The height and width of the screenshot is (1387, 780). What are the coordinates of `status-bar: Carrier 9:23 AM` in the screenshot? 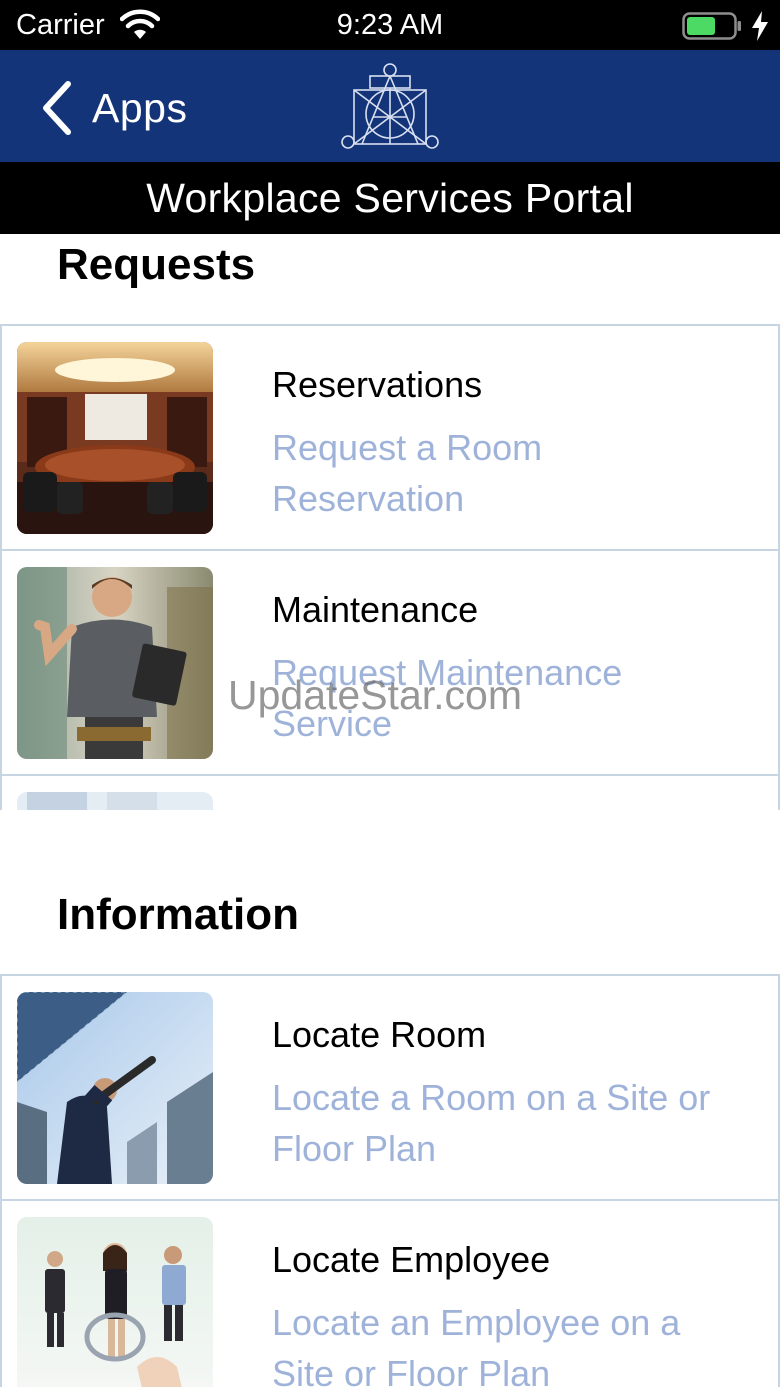 It's located at (390, 25).